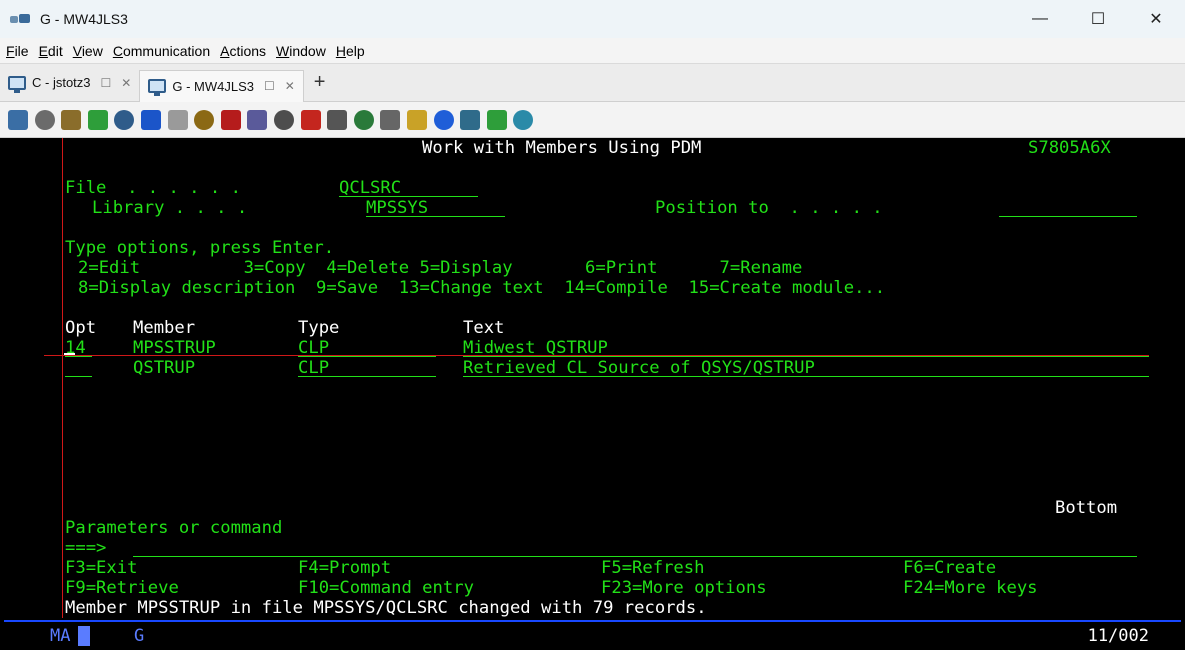 This screenshot has height=650, width=1185. What do you see at coordinates (397, 208) in the screenshot?
I see `library-value: MPSSYS` at bounding box center [397, 208].